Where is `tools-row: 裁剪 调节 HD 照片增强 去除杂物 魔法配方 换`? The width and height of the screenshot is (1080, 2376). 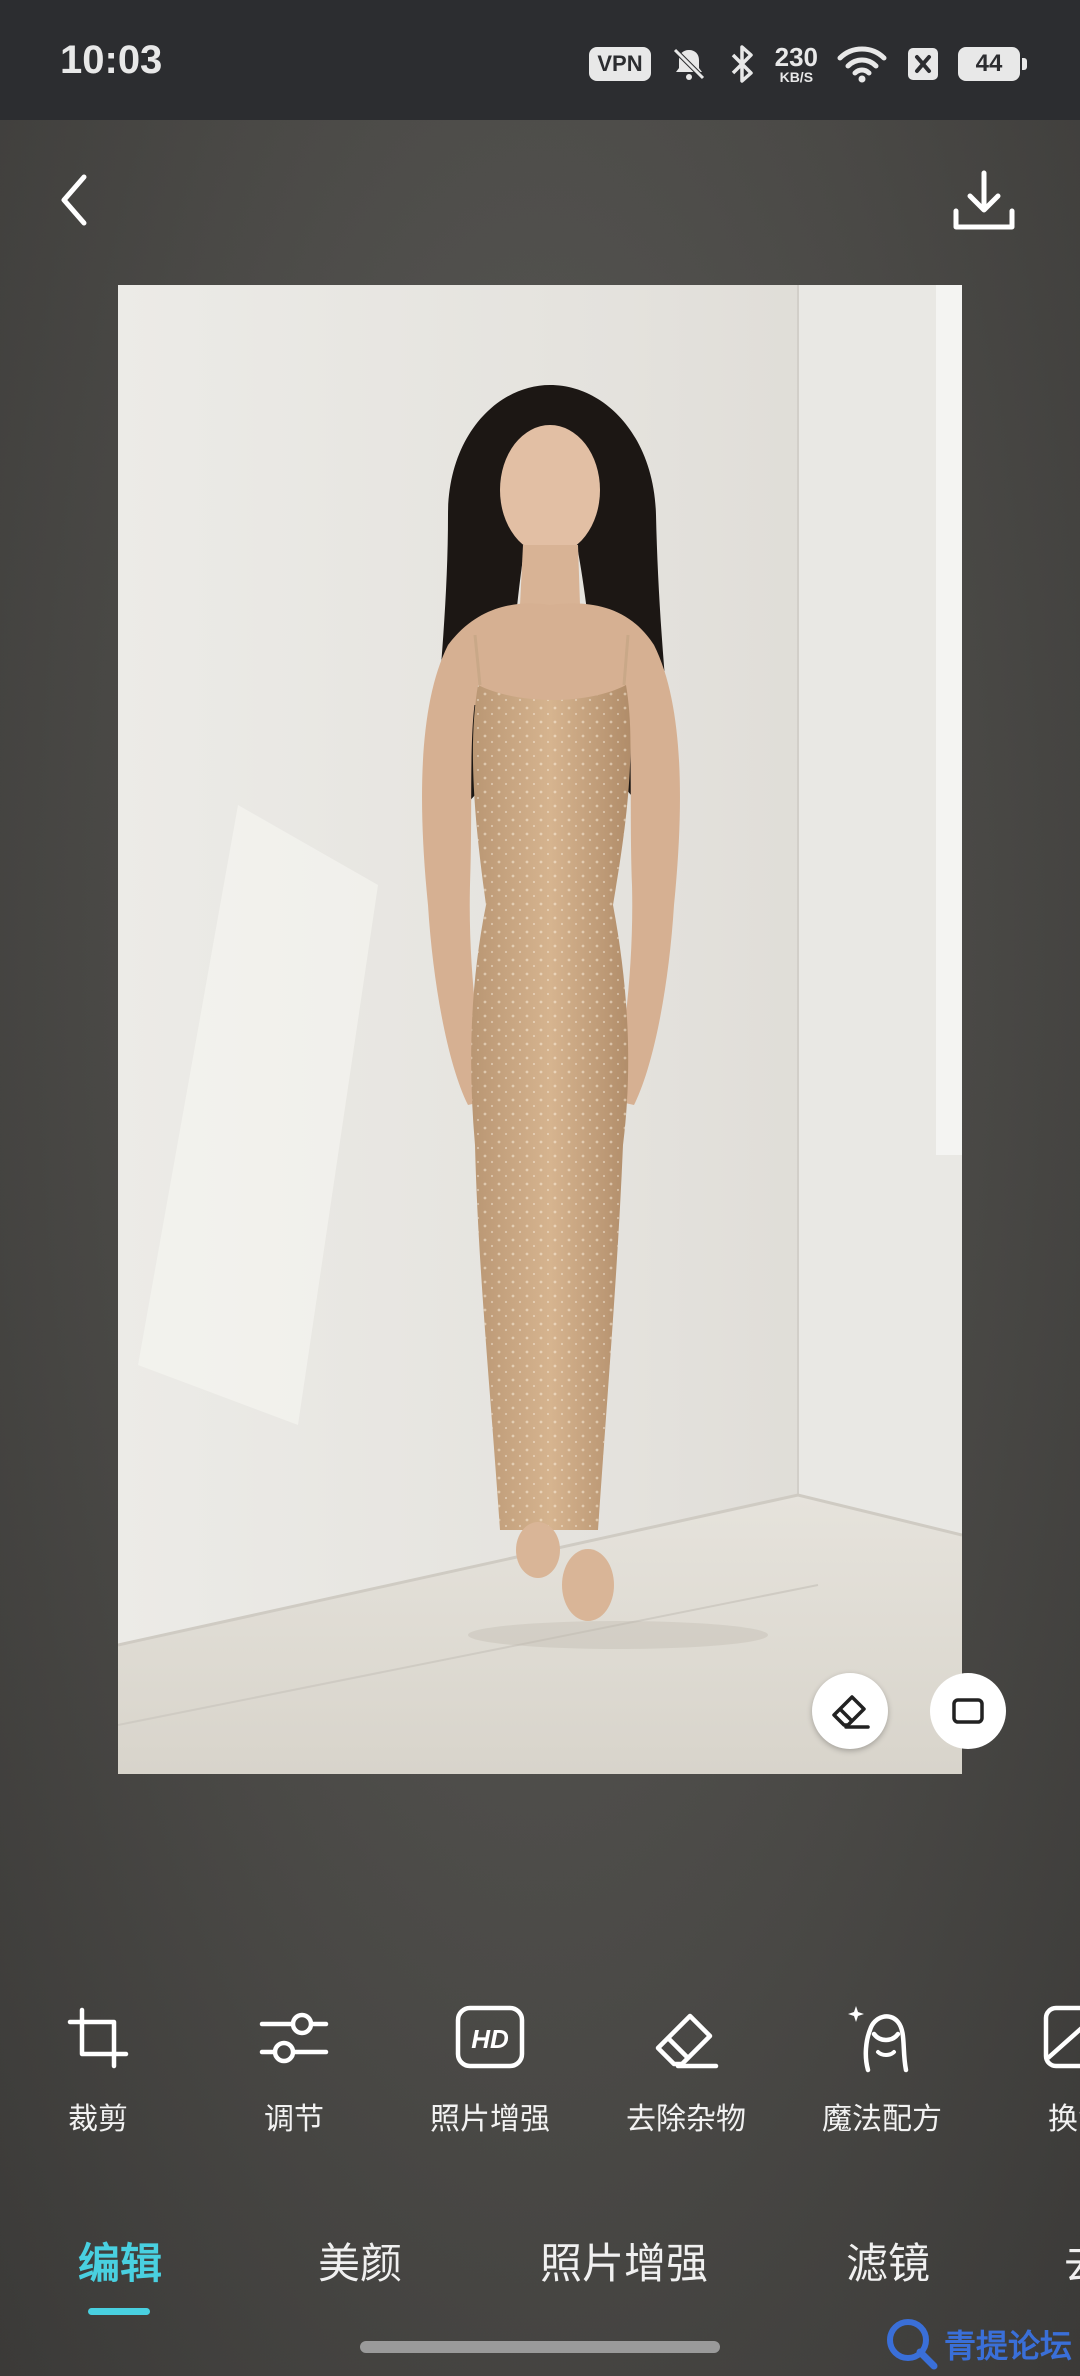 tools-row: 裁剪 调节 HD 照片增强 去除杂物 魔法配方 换 is located at coordinates (540, 2075).